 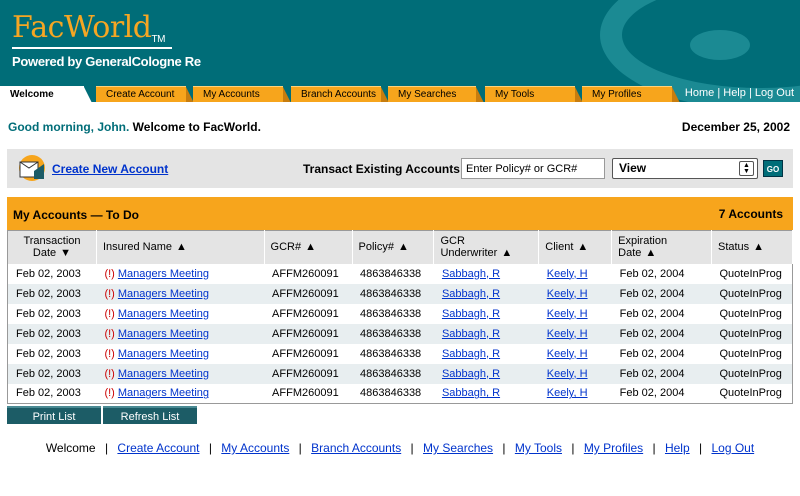 I want to click on tab-welcome: Welcome, so click(x=46, y=94).